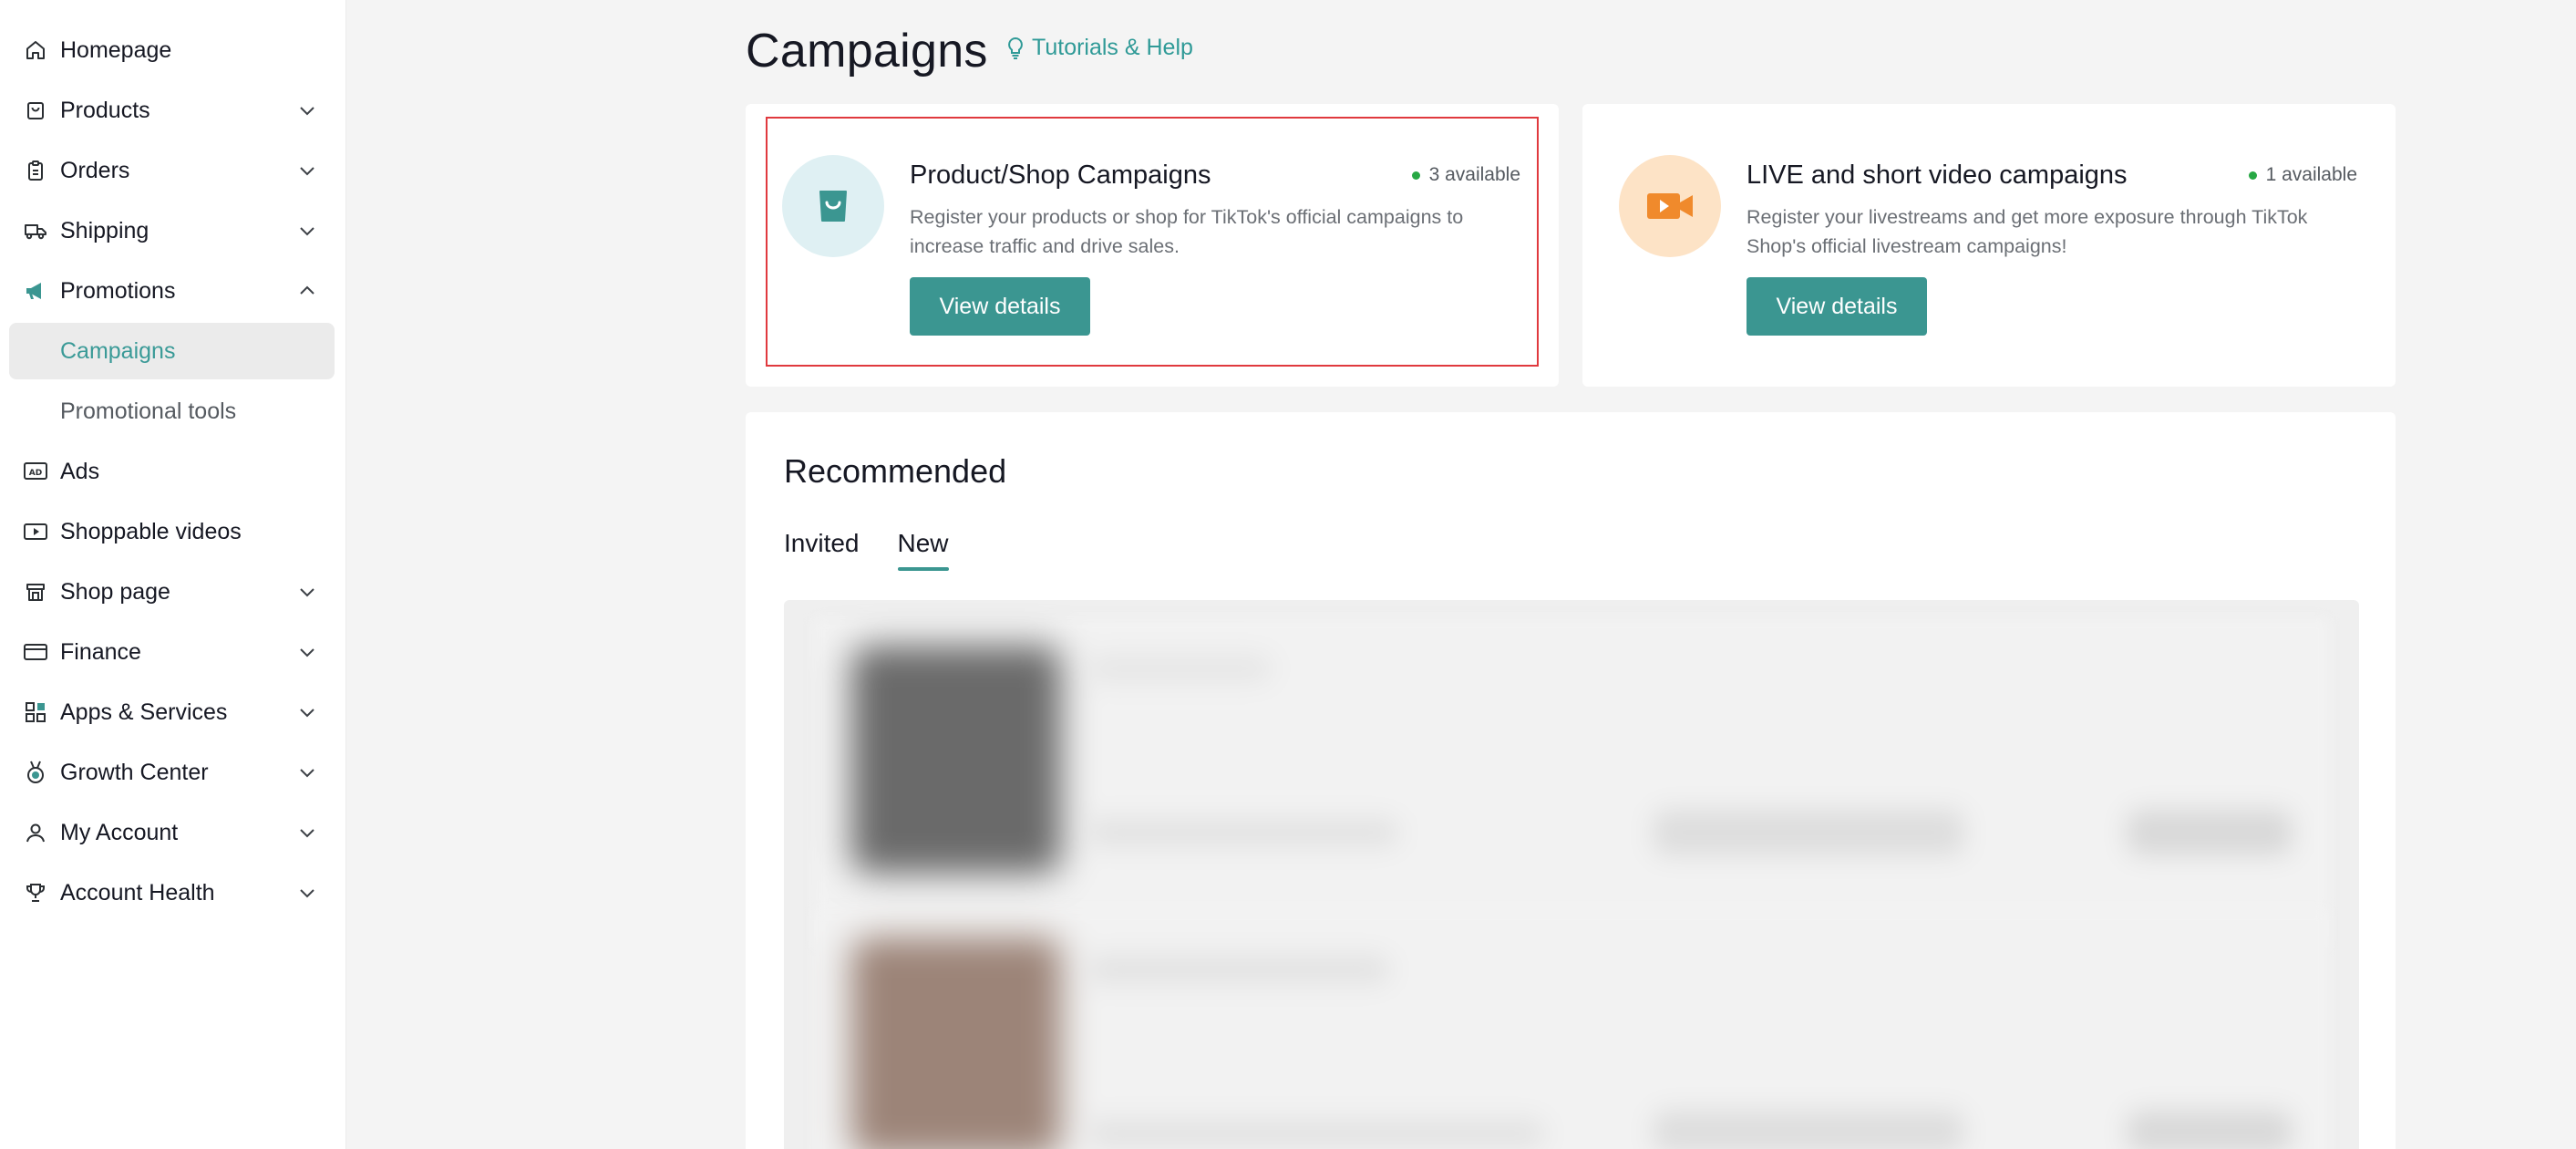  What do you see at coordinates (172, 230) in the screenshot?
I see `sidebar-item-shipping: Shipping` at bounding box center [172, 230].